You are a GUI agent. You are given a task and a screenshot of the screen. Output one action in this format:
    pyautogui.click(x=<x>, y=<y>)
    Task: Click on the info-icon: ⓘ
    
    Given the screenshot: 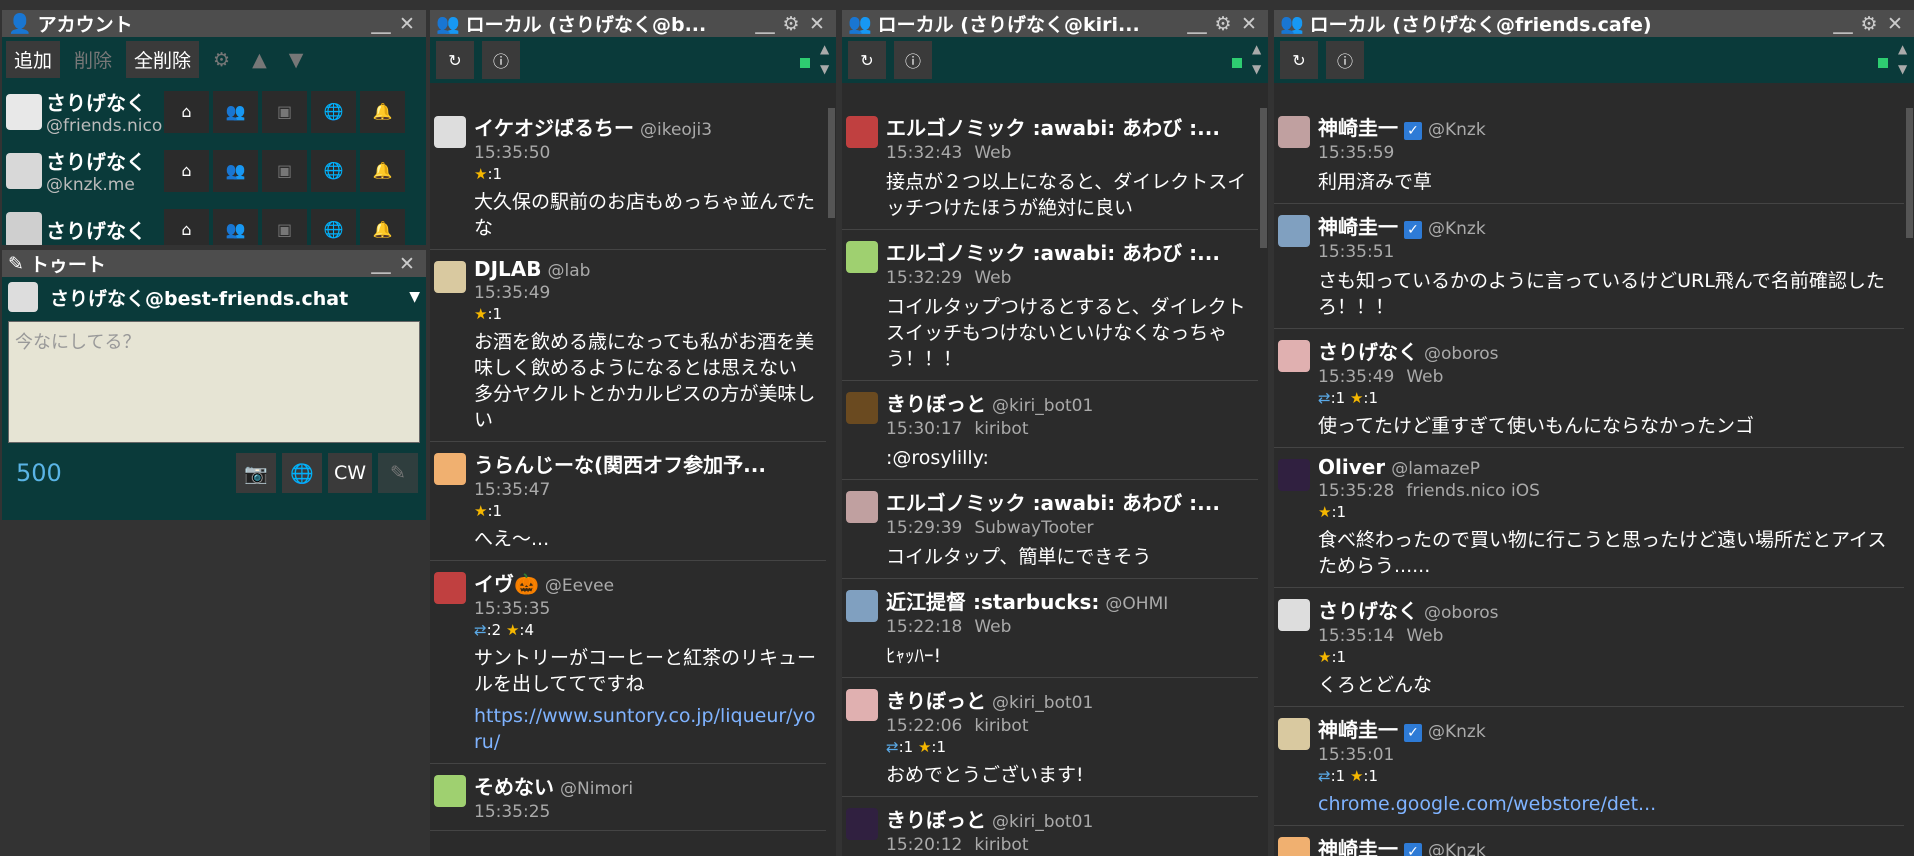 What is the action you would take?
    pyautogui.click(x=913, y=60)
    